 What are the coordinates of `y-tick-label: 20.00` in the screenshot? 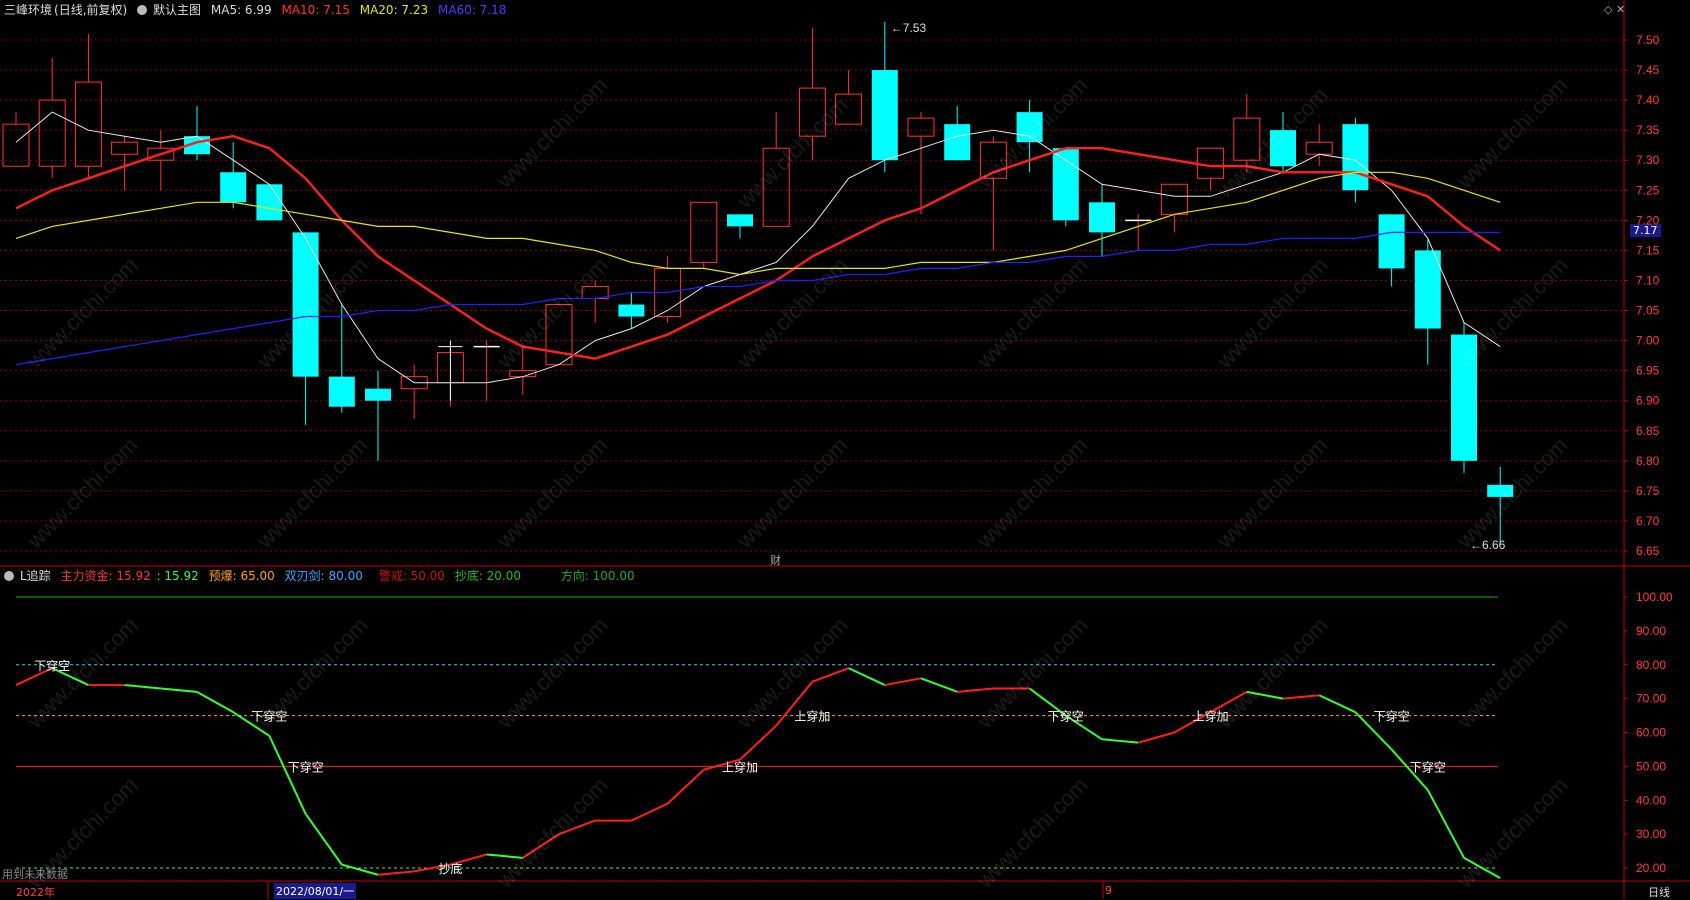 It's located at (1651, 868).